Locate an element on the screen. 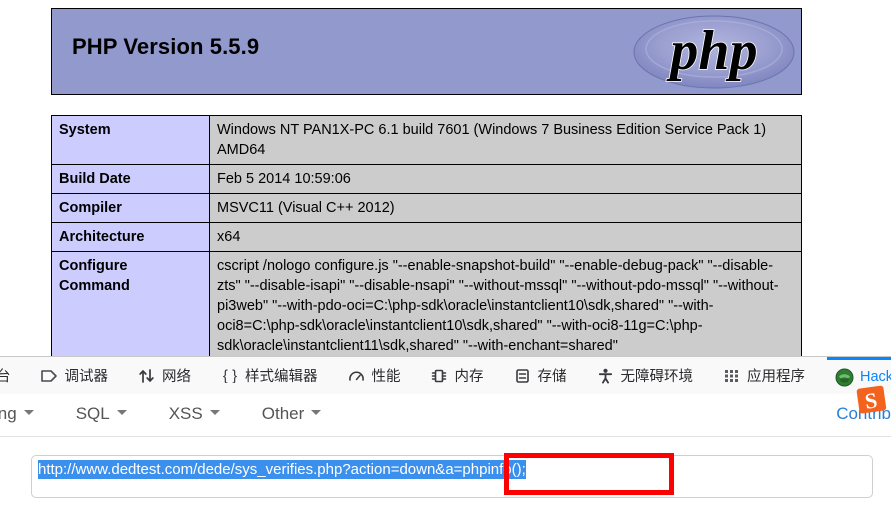 Image resolution: width=891 pixels, height=510 pixels. devtools-tab-console-icon: 台 is located at coordinates (9, 375).